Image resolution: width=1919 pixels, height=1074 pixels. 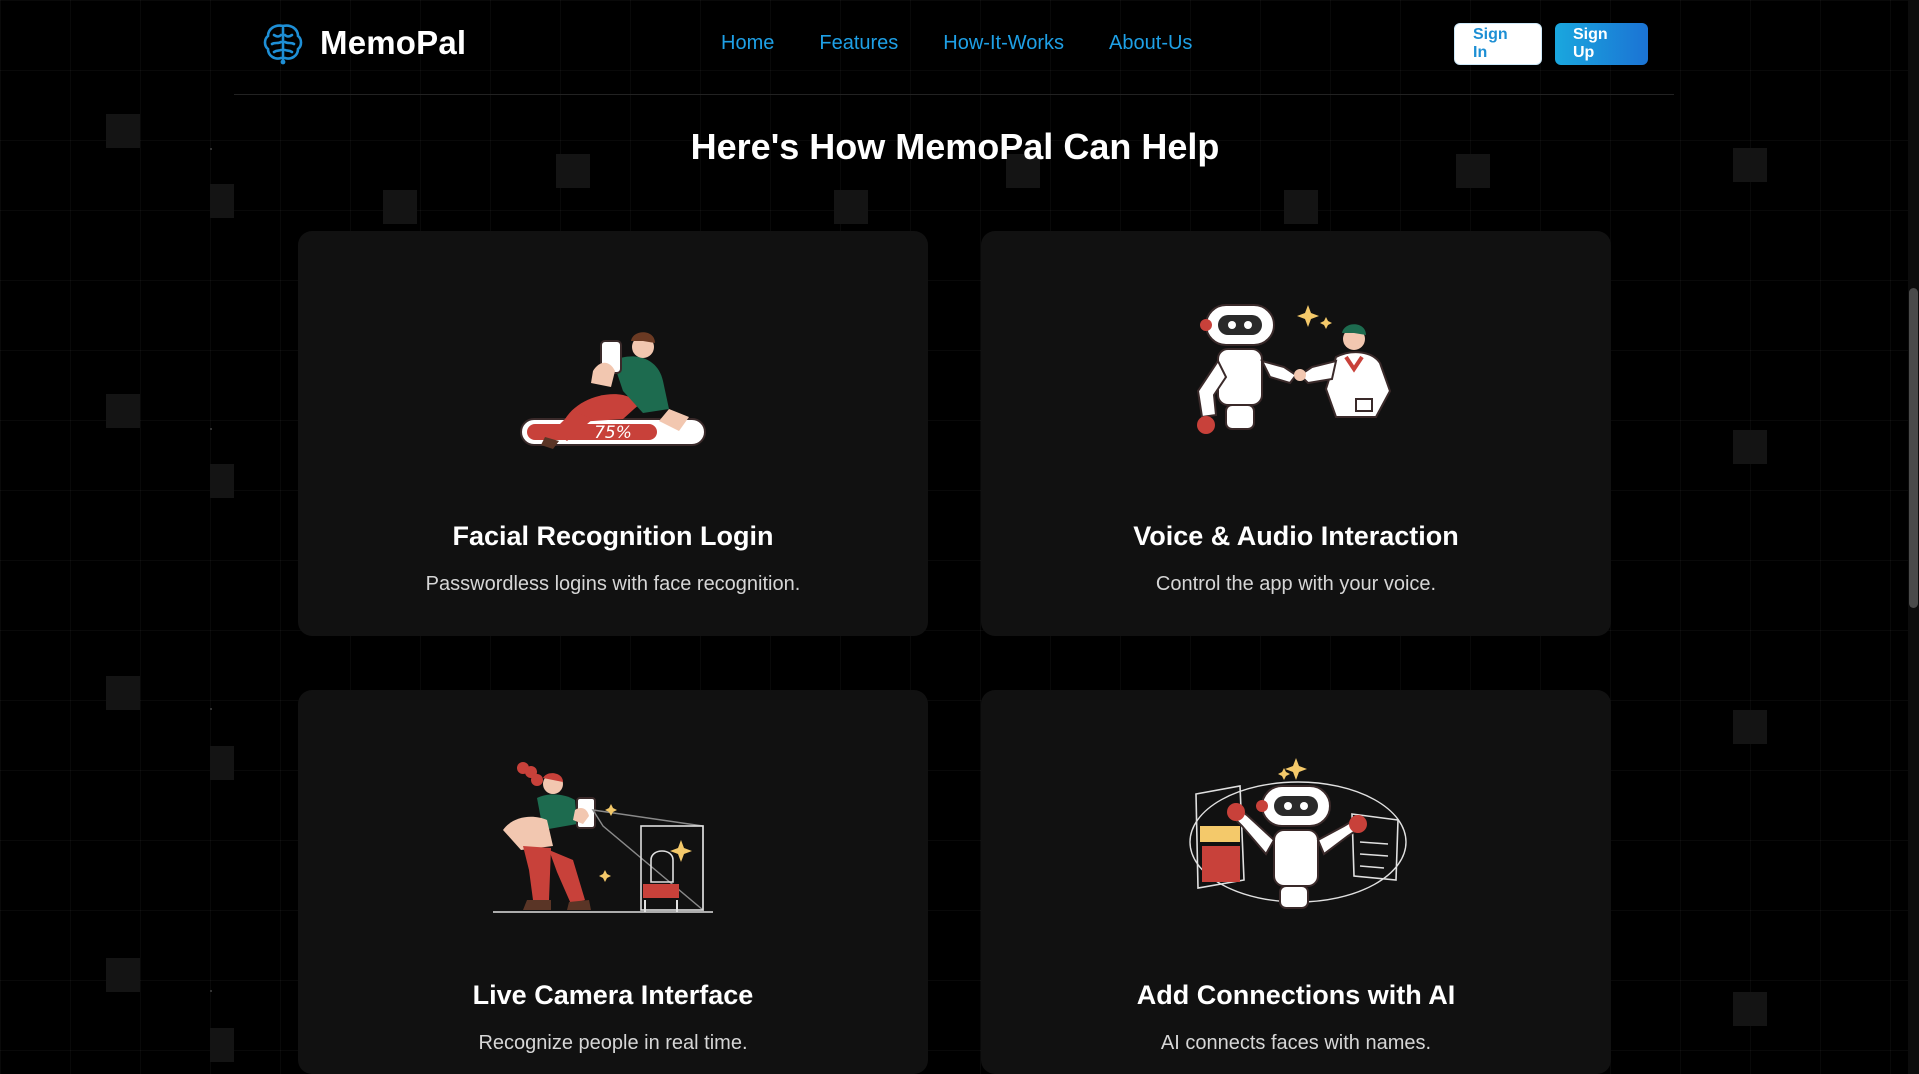 I want to click on scrollbar-thumb, so click(x=1913, y=448).